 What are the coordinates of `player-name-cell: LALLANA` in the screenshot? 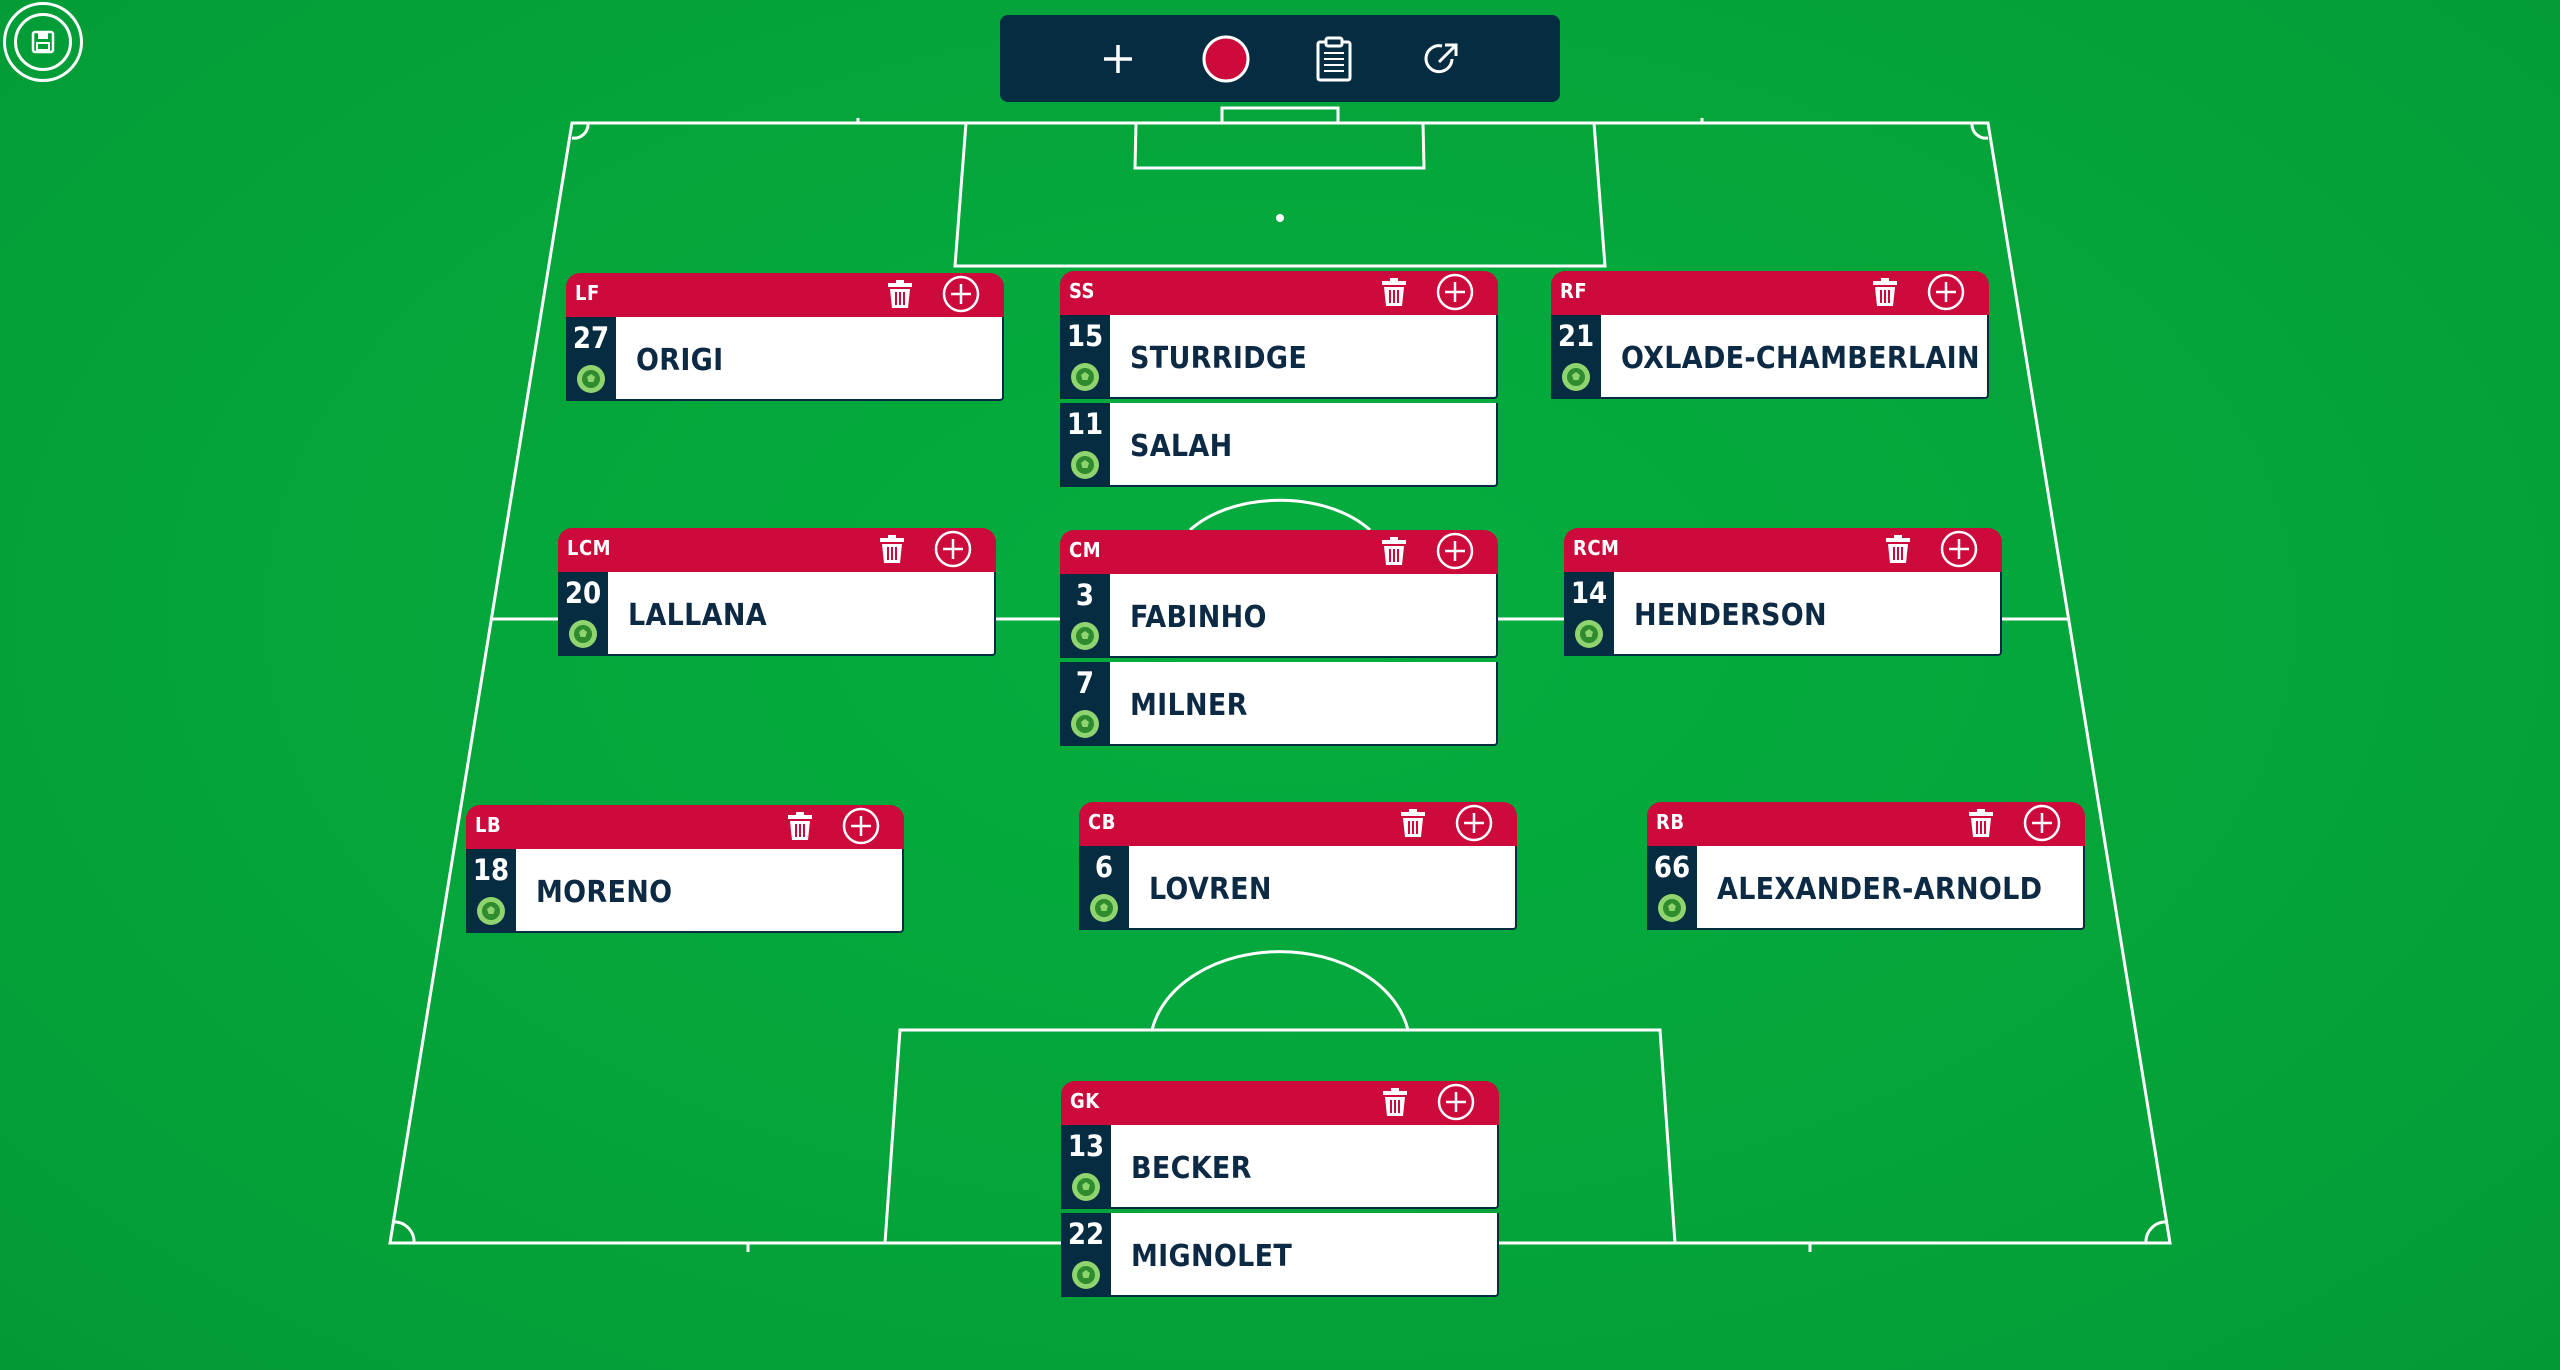 It's located at (802, 614).